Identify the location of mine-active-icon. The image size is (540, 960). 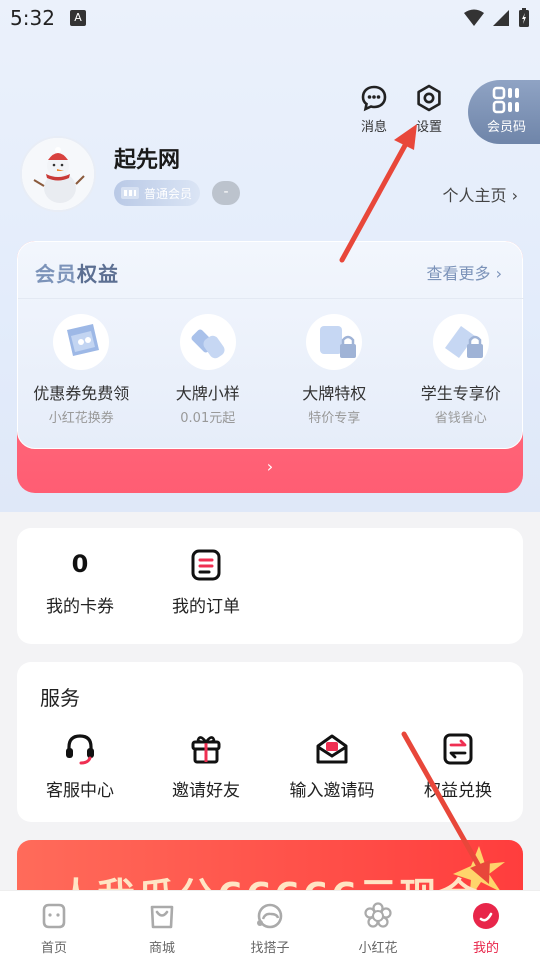
(486, 916).